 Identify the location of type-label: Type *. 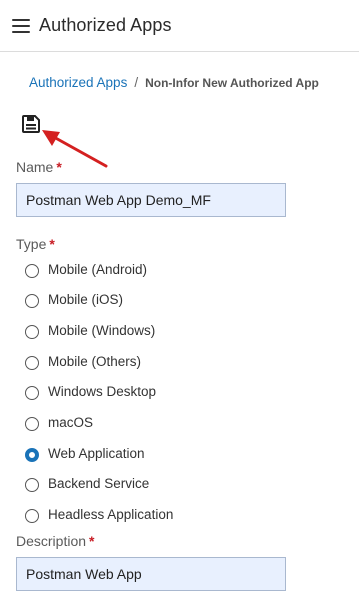
(35, 244).